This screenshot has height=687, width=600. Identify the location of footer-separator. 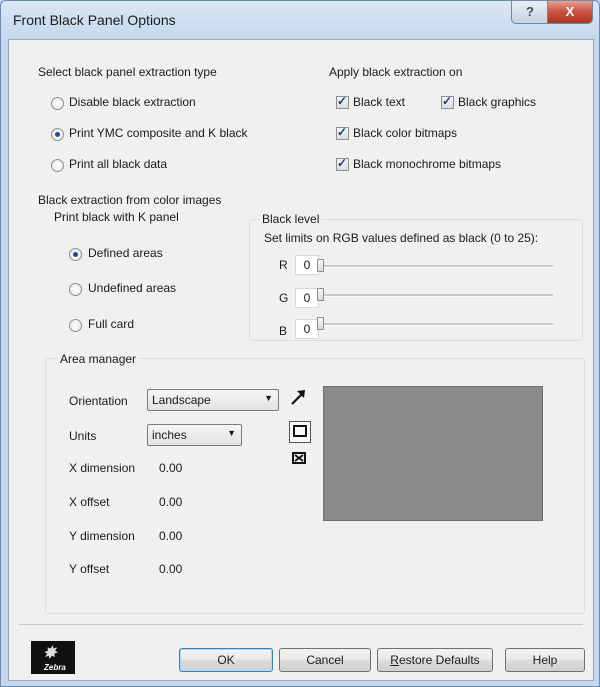
(301, 624).